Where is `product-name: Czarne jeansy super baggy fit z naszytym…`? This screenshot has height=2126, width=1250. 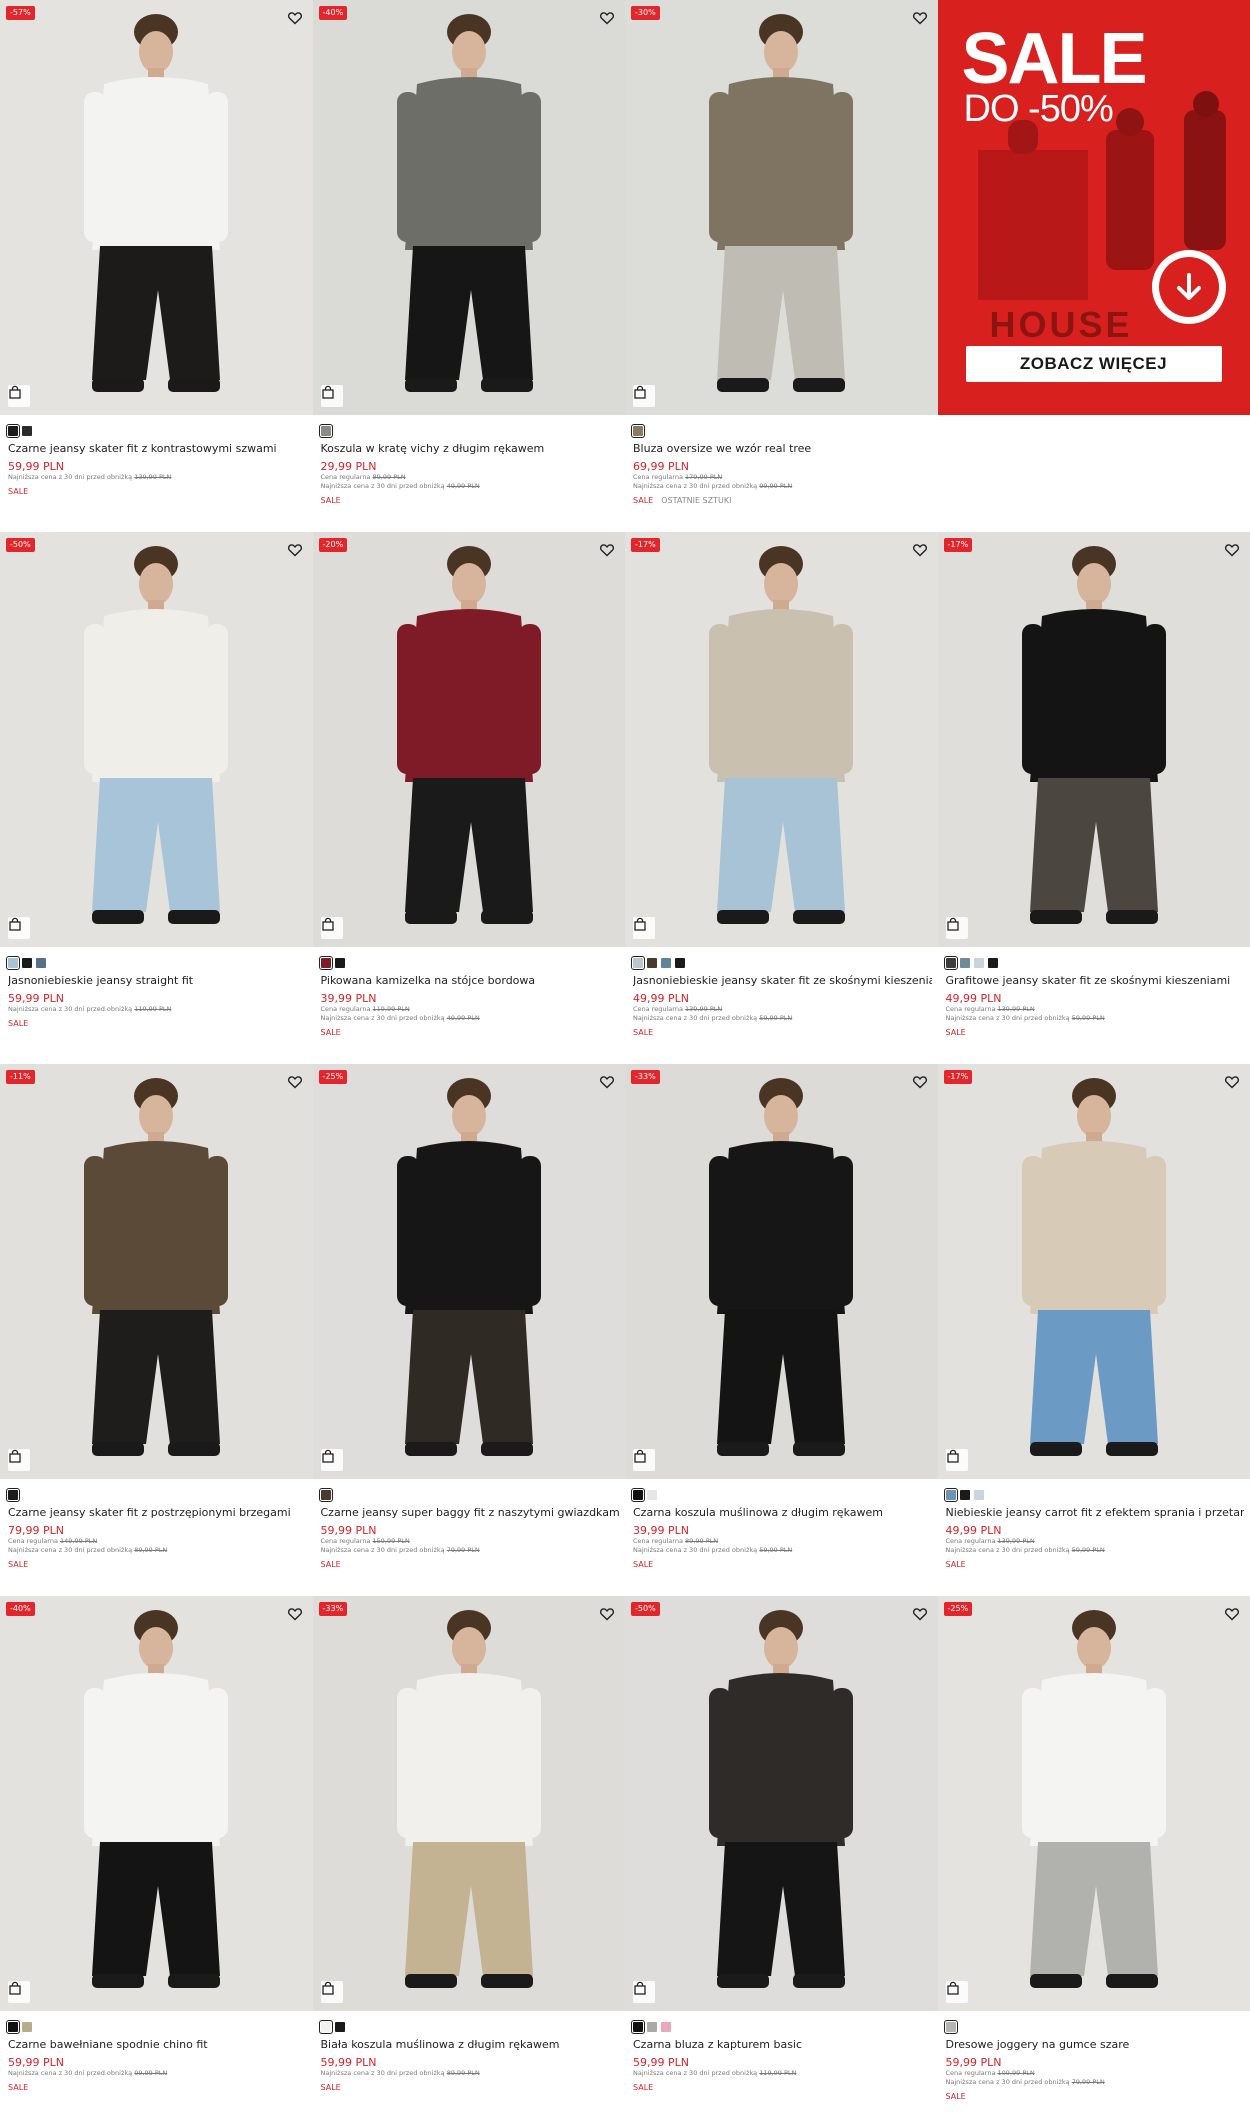
product-name: Czarne jeansy super baggy fit z naszytym… is located at coordinates (470, 1512).